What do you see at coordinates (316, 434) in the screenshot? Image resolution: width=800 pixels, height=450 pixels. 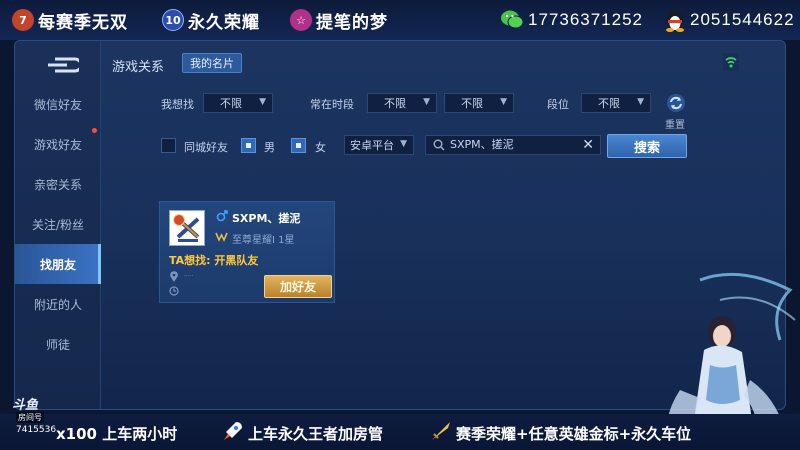 I see `banner-text-2: 上车永久王者加房管` at bounding box center [316, 434].